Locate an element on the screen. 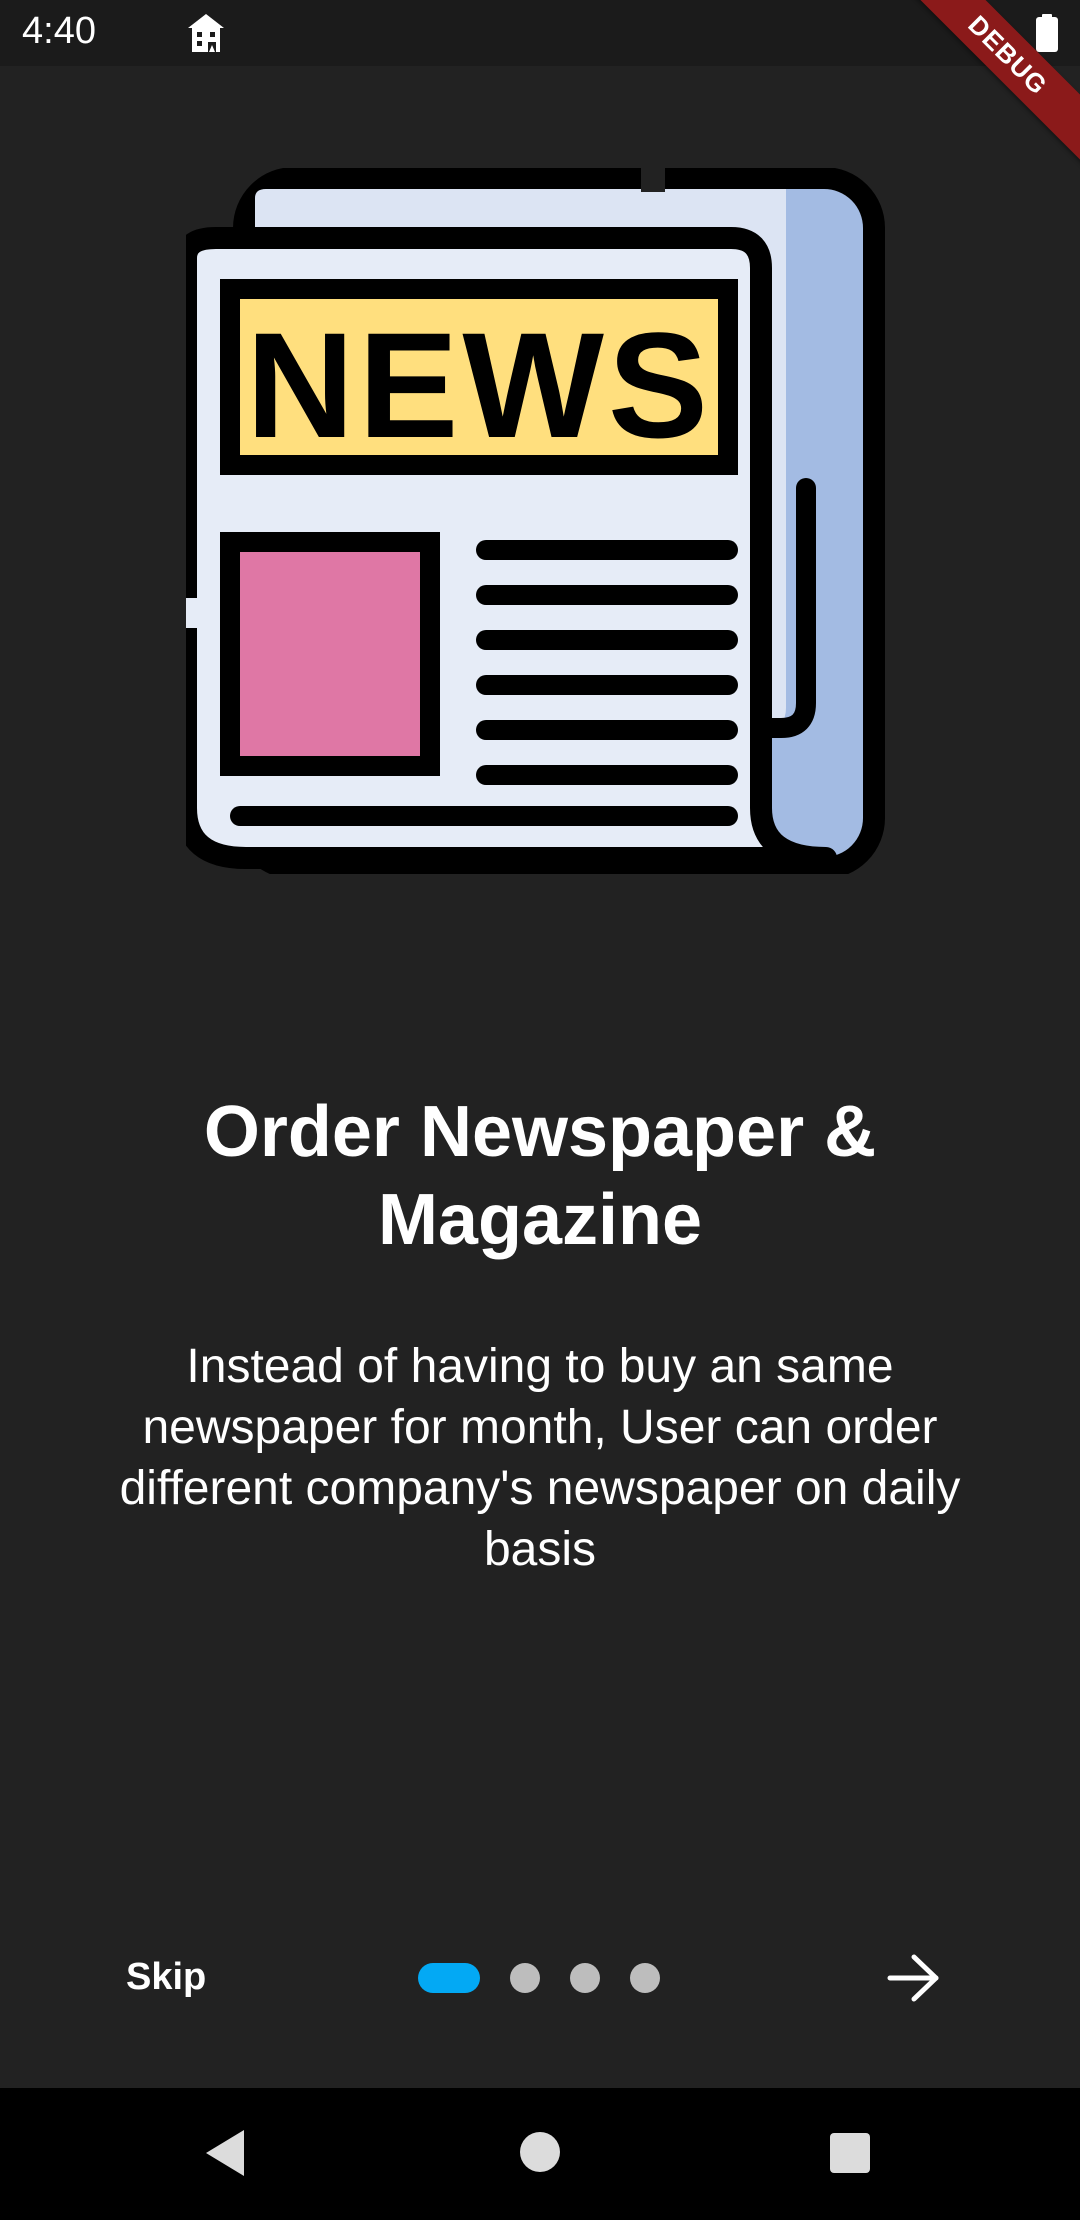 The height and width of the screenshot is (2220, 1080). battery-full-icon is located at coordinates (1047, 33).